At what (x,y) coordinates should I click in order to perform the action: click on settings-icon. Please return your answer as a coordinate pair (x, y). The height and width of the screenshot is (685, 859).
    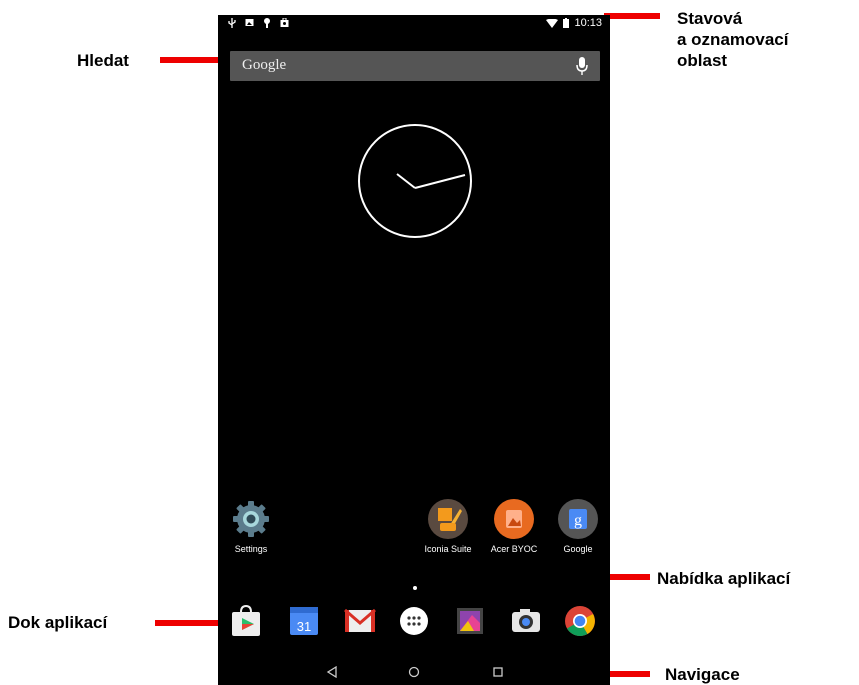
    Looking at the image, I should click on (251, 519).